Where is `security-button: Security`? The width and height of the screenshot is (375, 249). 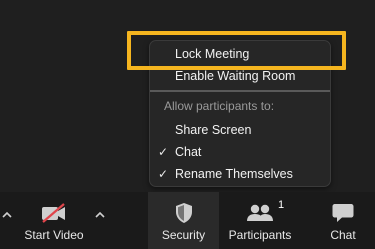
security-button: Security is located at coordinates (183, 220).